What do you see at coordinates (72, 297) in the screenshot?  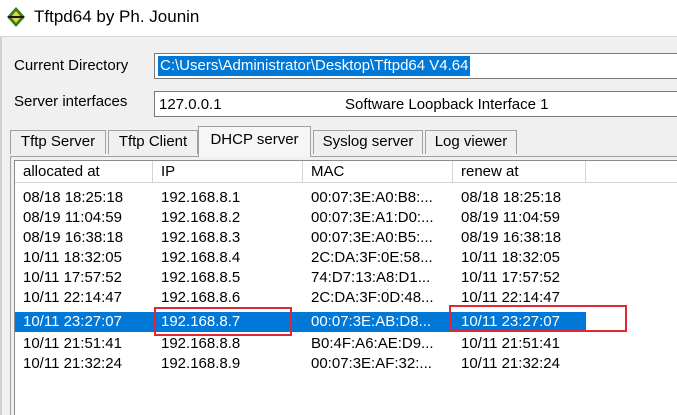 I see `cell-allocated: 10/11 22:14:47` at bounding box center [72, 297].